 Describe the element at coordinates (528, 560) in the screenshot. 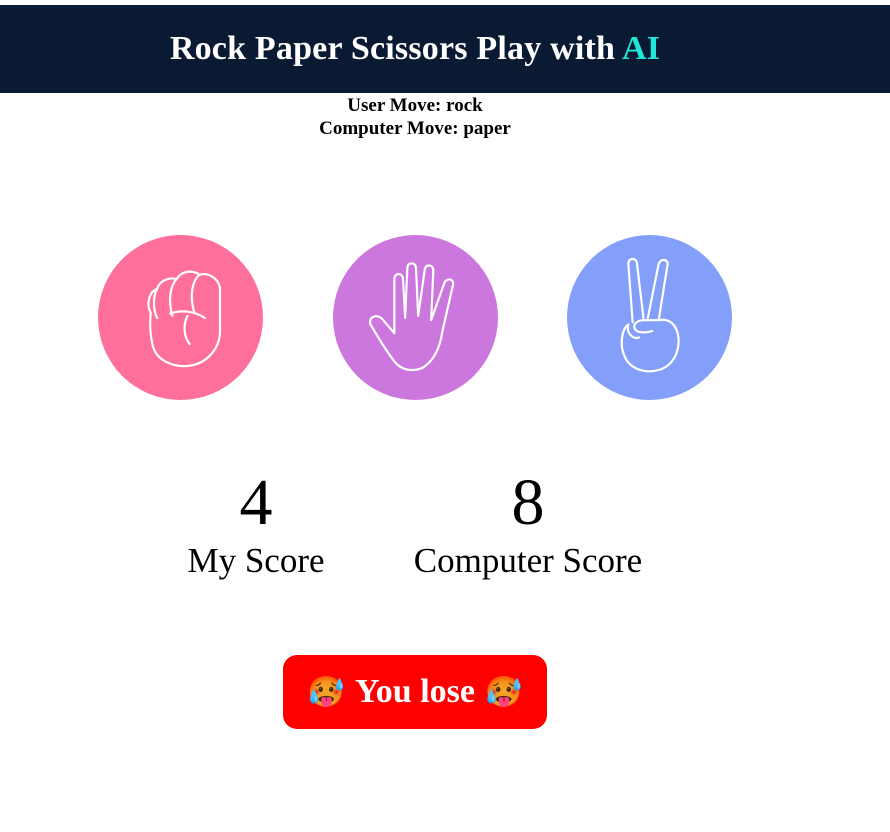

I see `computer-score-label: Computer Score` at that location.